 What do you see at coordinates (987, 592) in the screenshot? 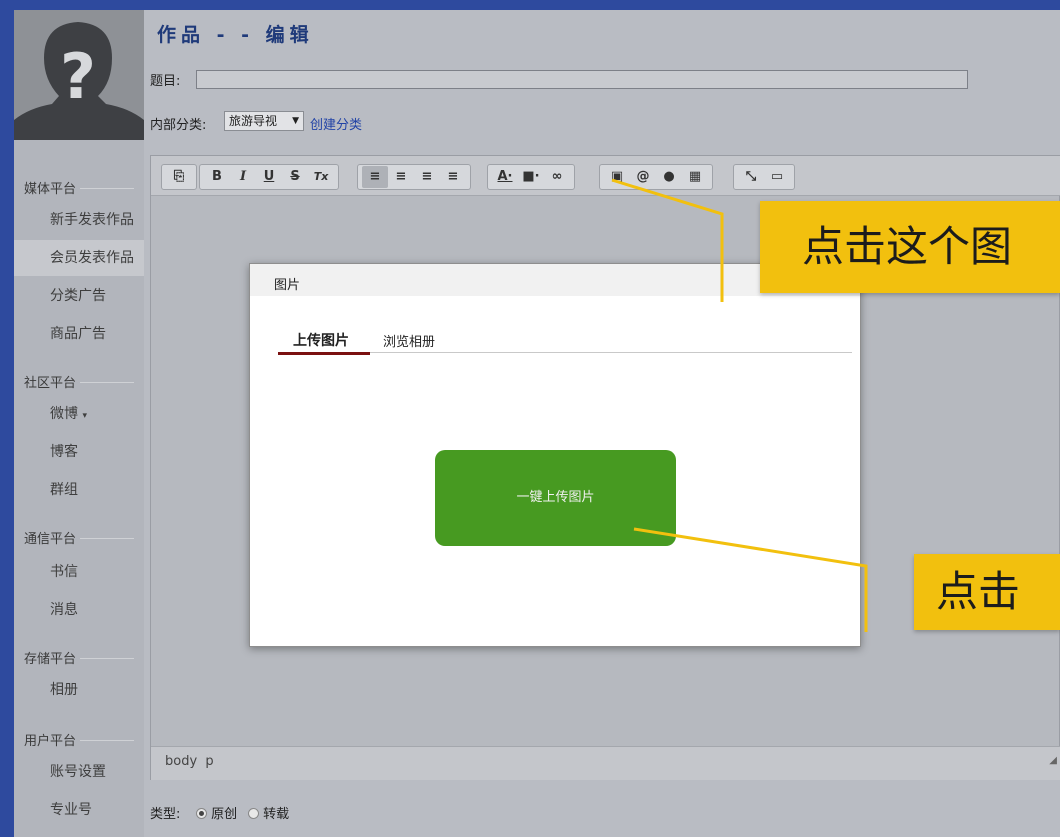
I see `callout-click-upload: 点击` at bounding box center [987, 592].